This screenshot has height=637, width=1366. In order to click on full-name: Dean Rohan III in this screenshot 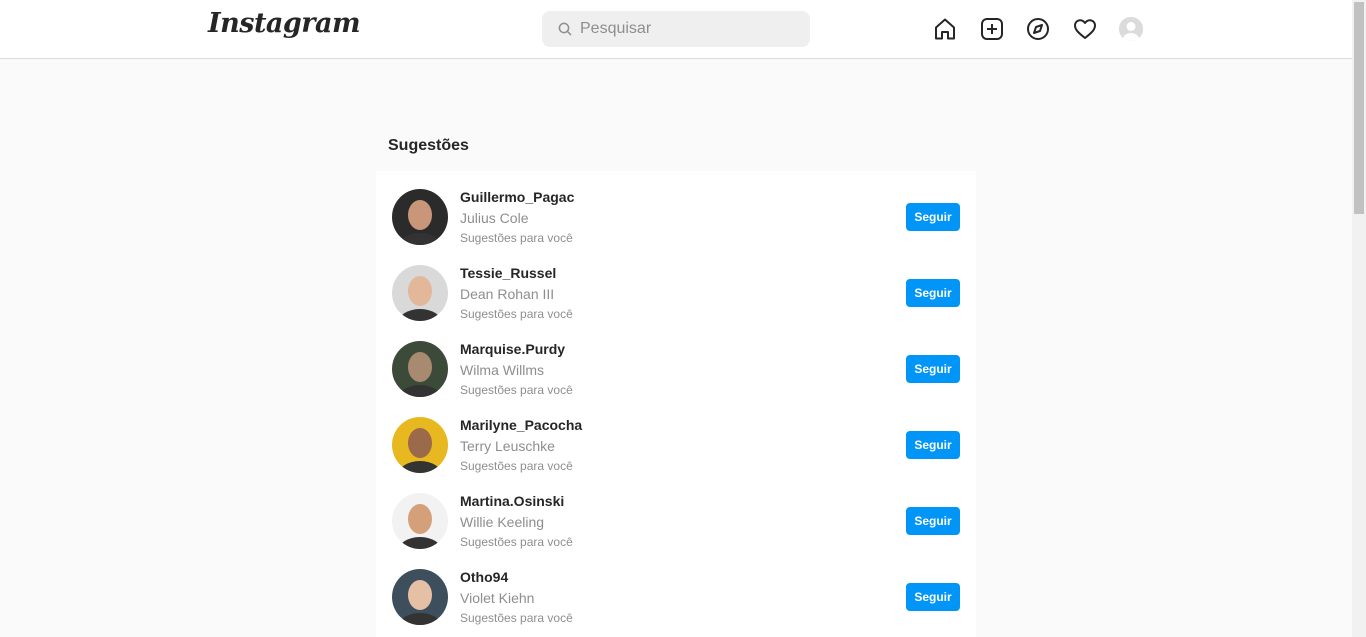, I will do `click(507, 294)`.